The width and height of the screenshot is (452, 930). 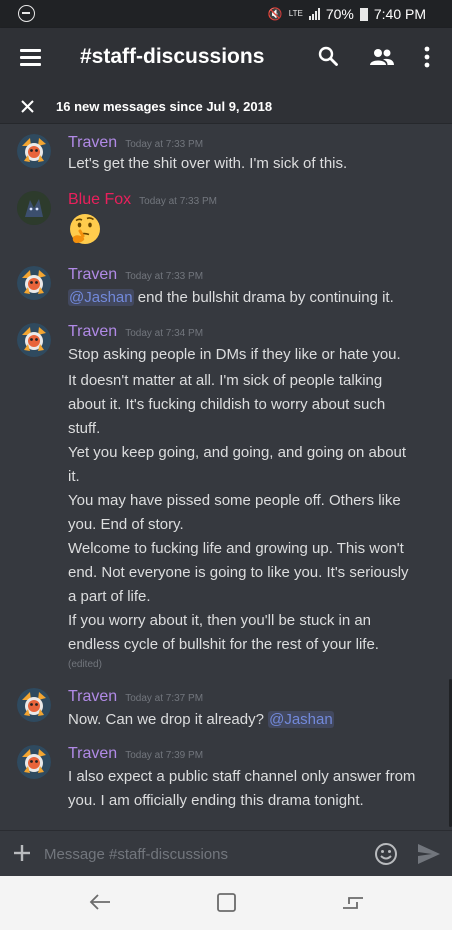 What do you see at coordinates (85, 230) in the screenshot?
I see `thinking-face-icon` at bounding box center [85, 230].